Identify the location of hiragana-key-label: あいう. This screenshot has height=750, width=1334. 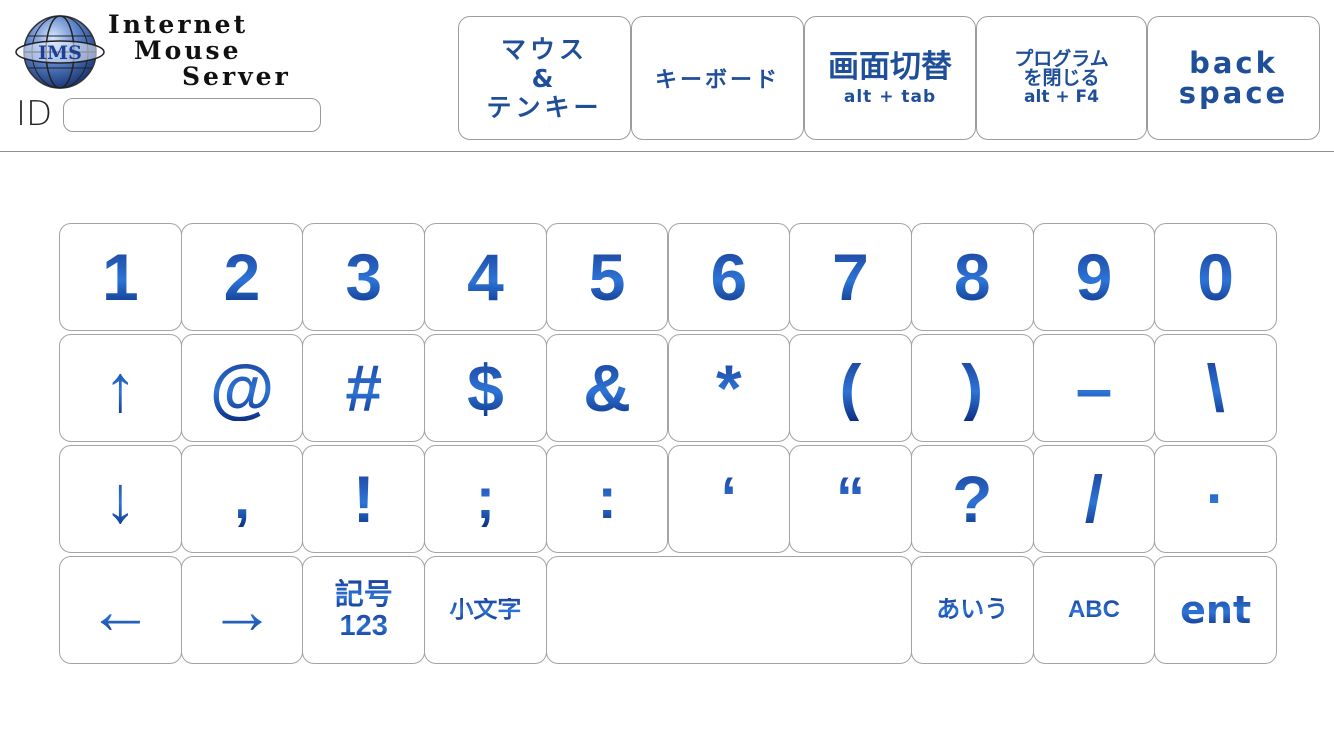
(972, 609).